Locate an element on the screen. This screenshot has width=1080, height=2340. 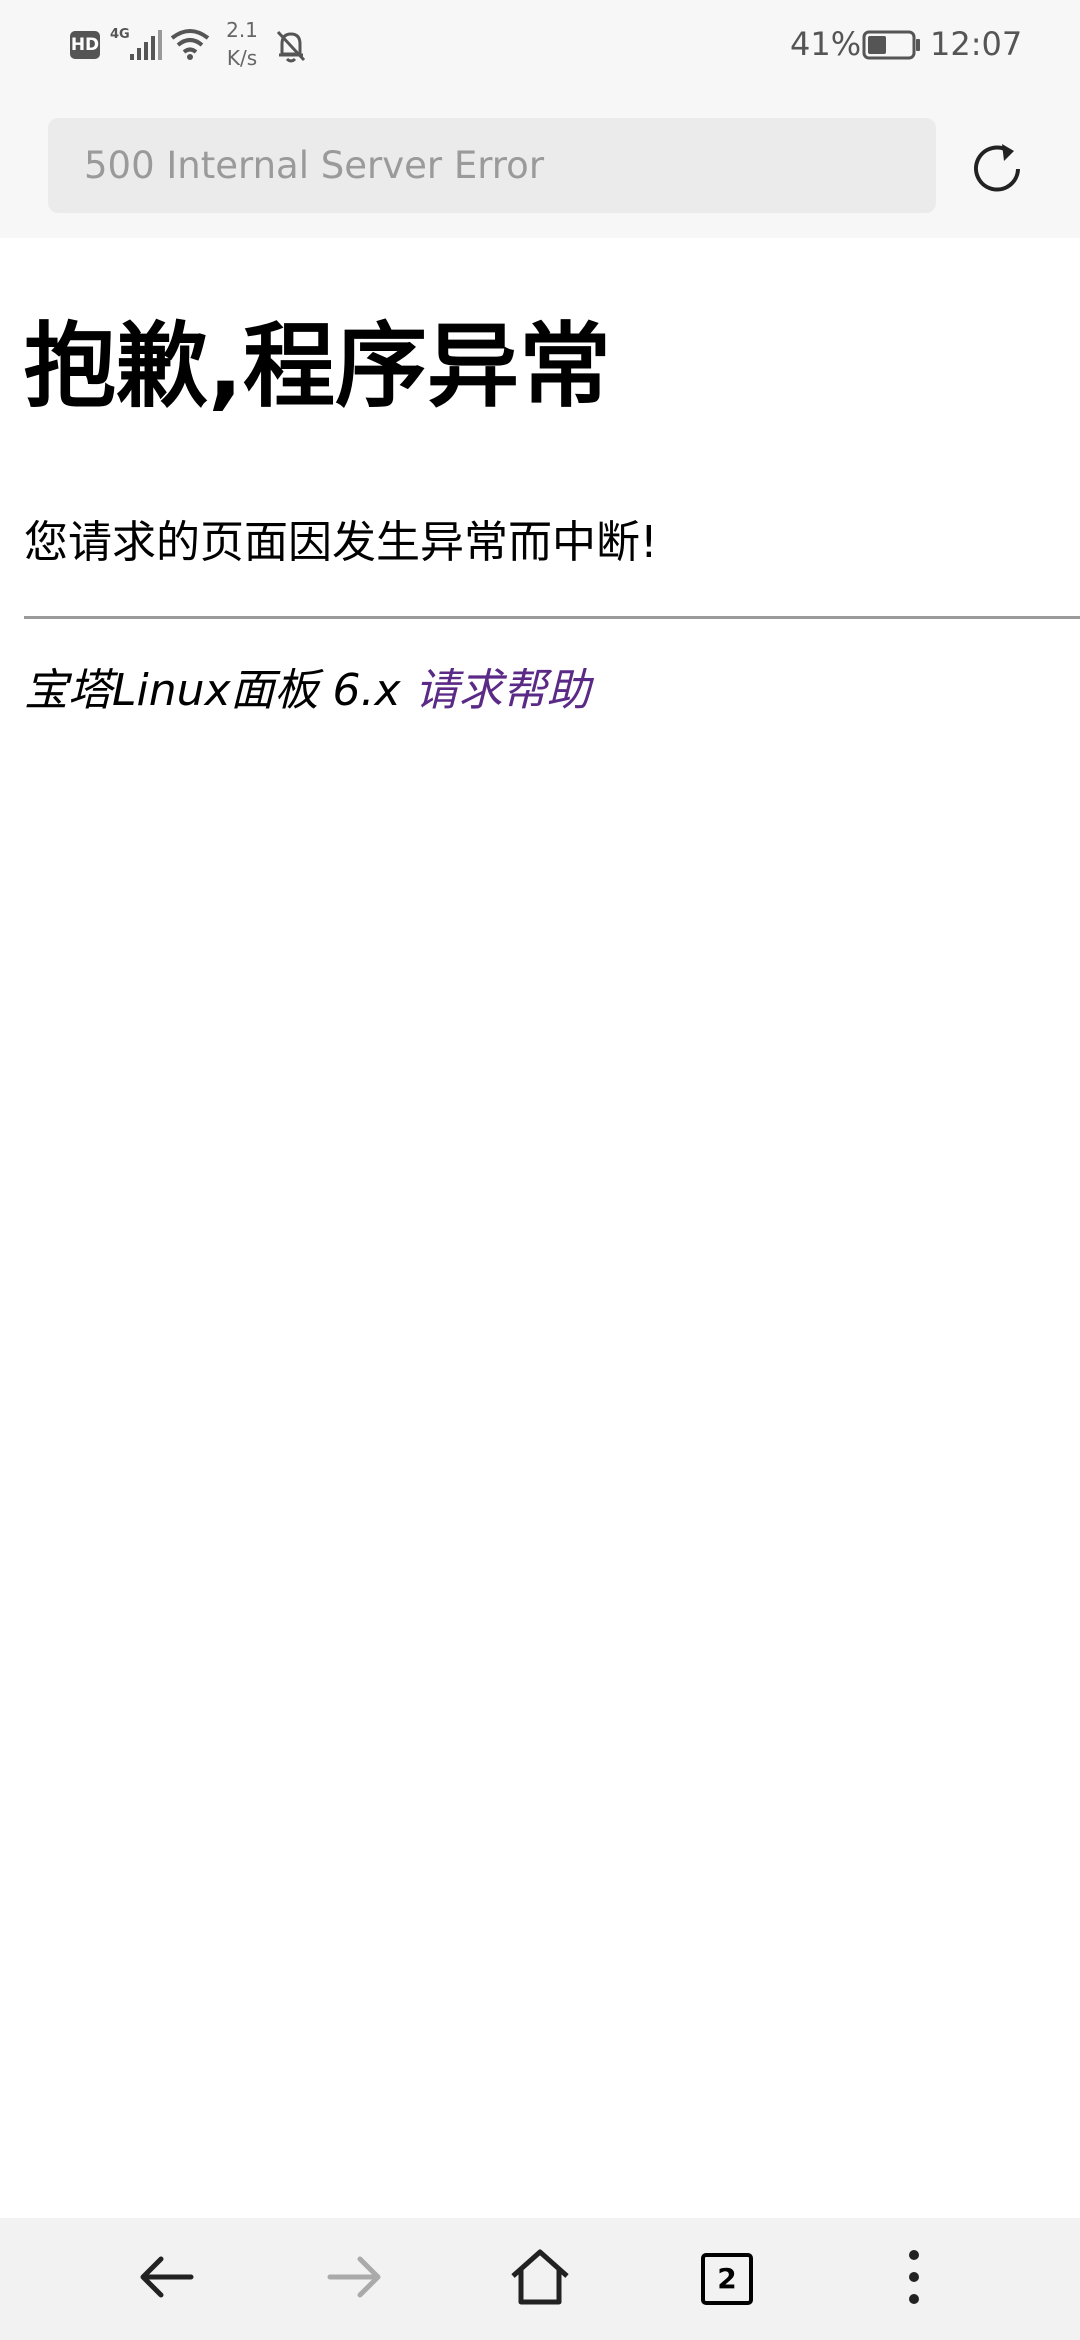
forward-button is located at coordinates (354, 2279).